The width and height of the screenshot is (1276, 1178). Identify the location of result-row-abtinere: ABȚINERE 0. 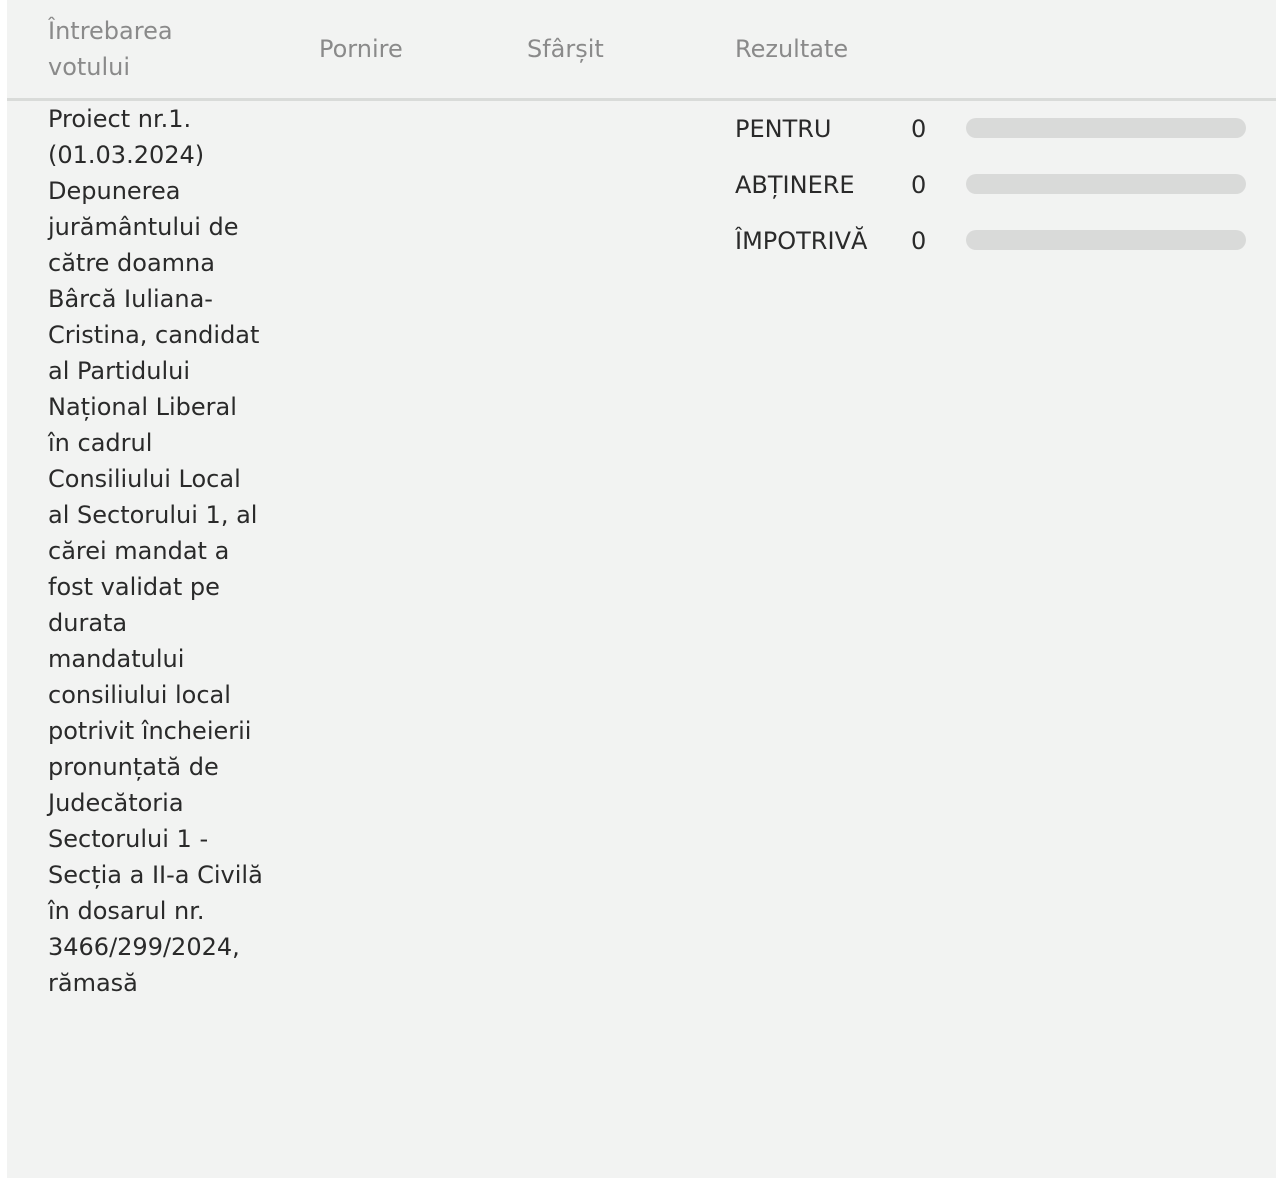
(995, 195).